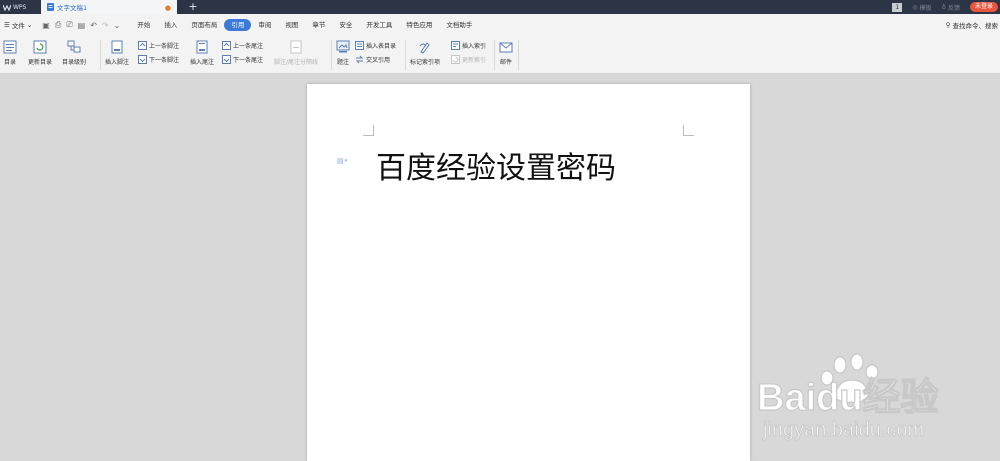 The width and height of the screenshot is (1000, 461). Describe the element at coordinates (170, 25) in the screenshot. I see `tab-insert: 插入` at that location.